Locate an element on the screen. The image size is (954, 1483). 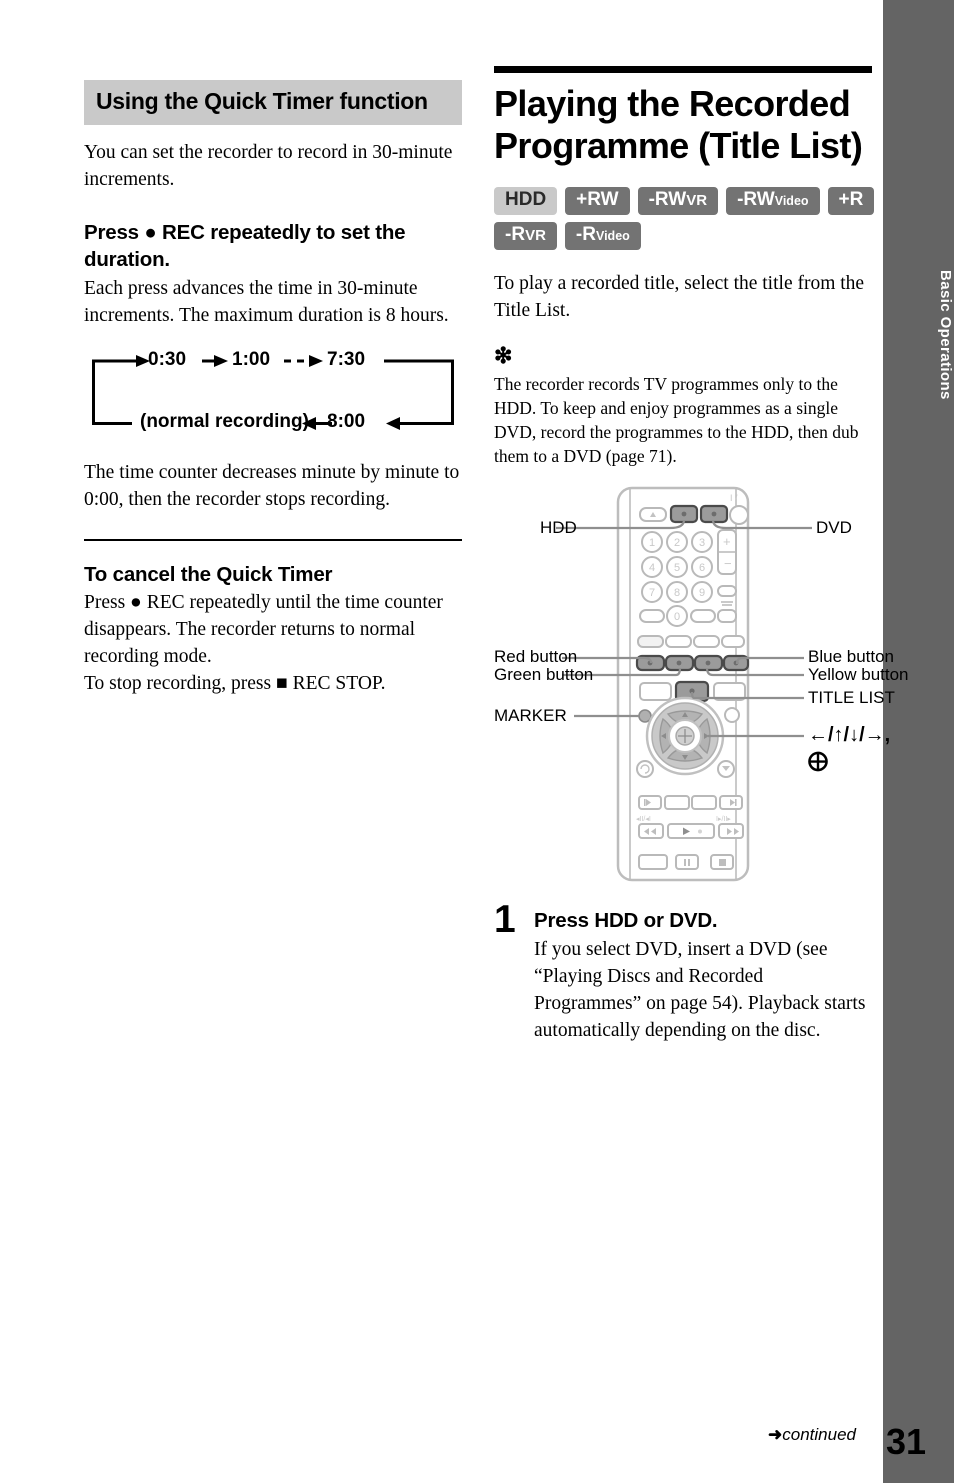
remote-label-arrow-keys: ←/↑/↓/→, is located at coordinates (849, 735).